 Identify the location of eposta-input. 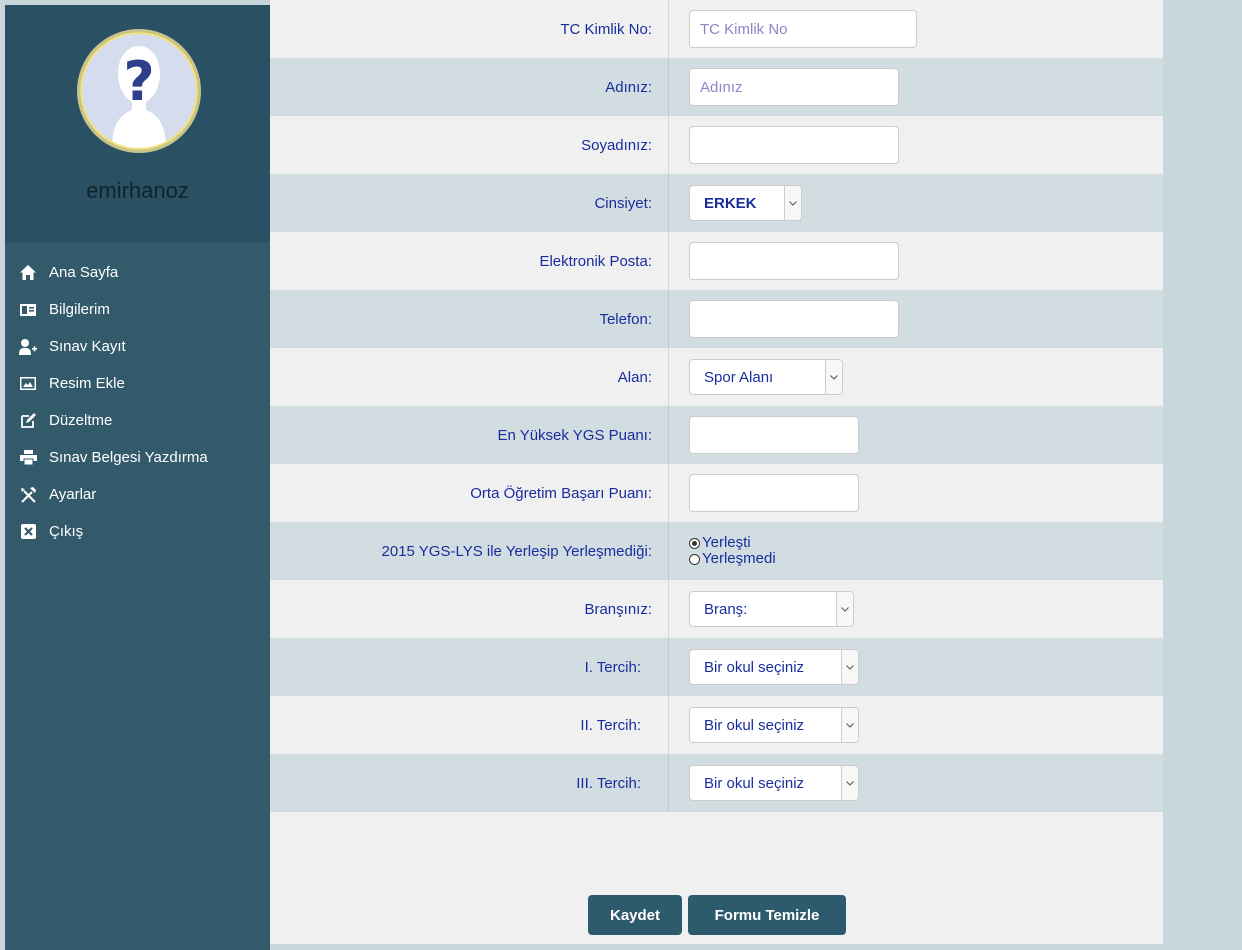
(794, 261).